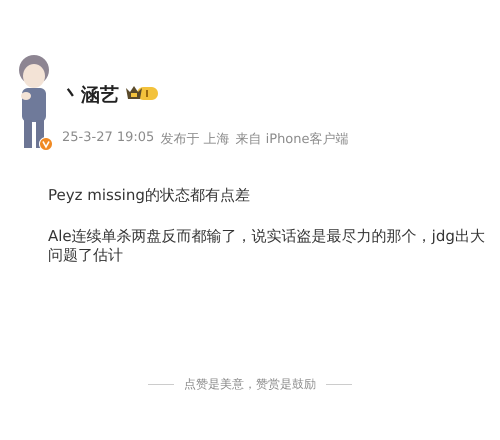 Image resolution: width=500 pixels, height=440 pixels. I want to click on post-location: 发布于 上海, so click(195, 139).